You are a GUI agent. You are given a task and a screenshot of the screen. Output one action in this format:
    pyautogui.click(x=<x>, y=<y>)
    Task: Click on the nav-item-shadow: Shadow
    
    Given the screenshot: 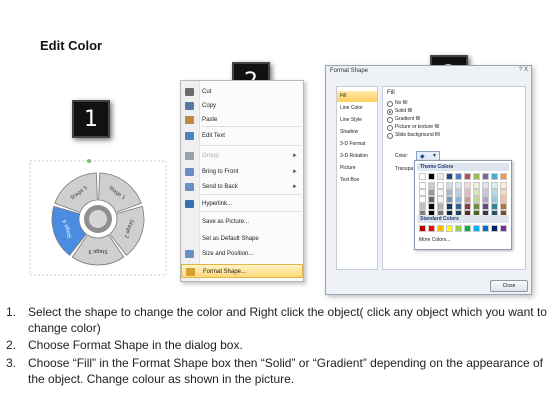 What is the action you would take?
    pyautogui.click(x=357, y=132)
    